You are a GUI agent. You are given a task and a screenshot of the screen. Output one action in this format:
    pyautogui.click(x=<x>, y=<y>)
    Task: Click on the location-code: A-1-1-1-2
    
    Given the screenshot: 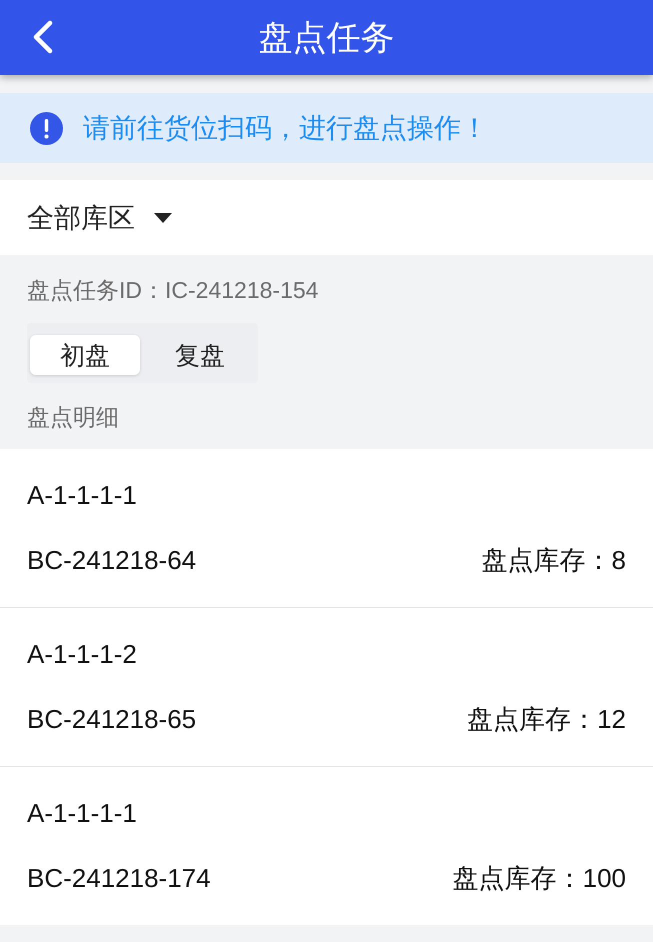 What is the action you would take?
    pyautogui.click(x=82, y=654)
    